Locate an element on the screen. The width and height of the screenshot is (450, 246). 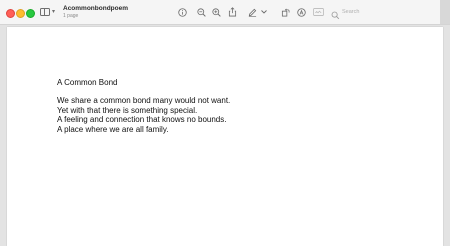
search-placeholder: Search is located at coordinates (351, 12).